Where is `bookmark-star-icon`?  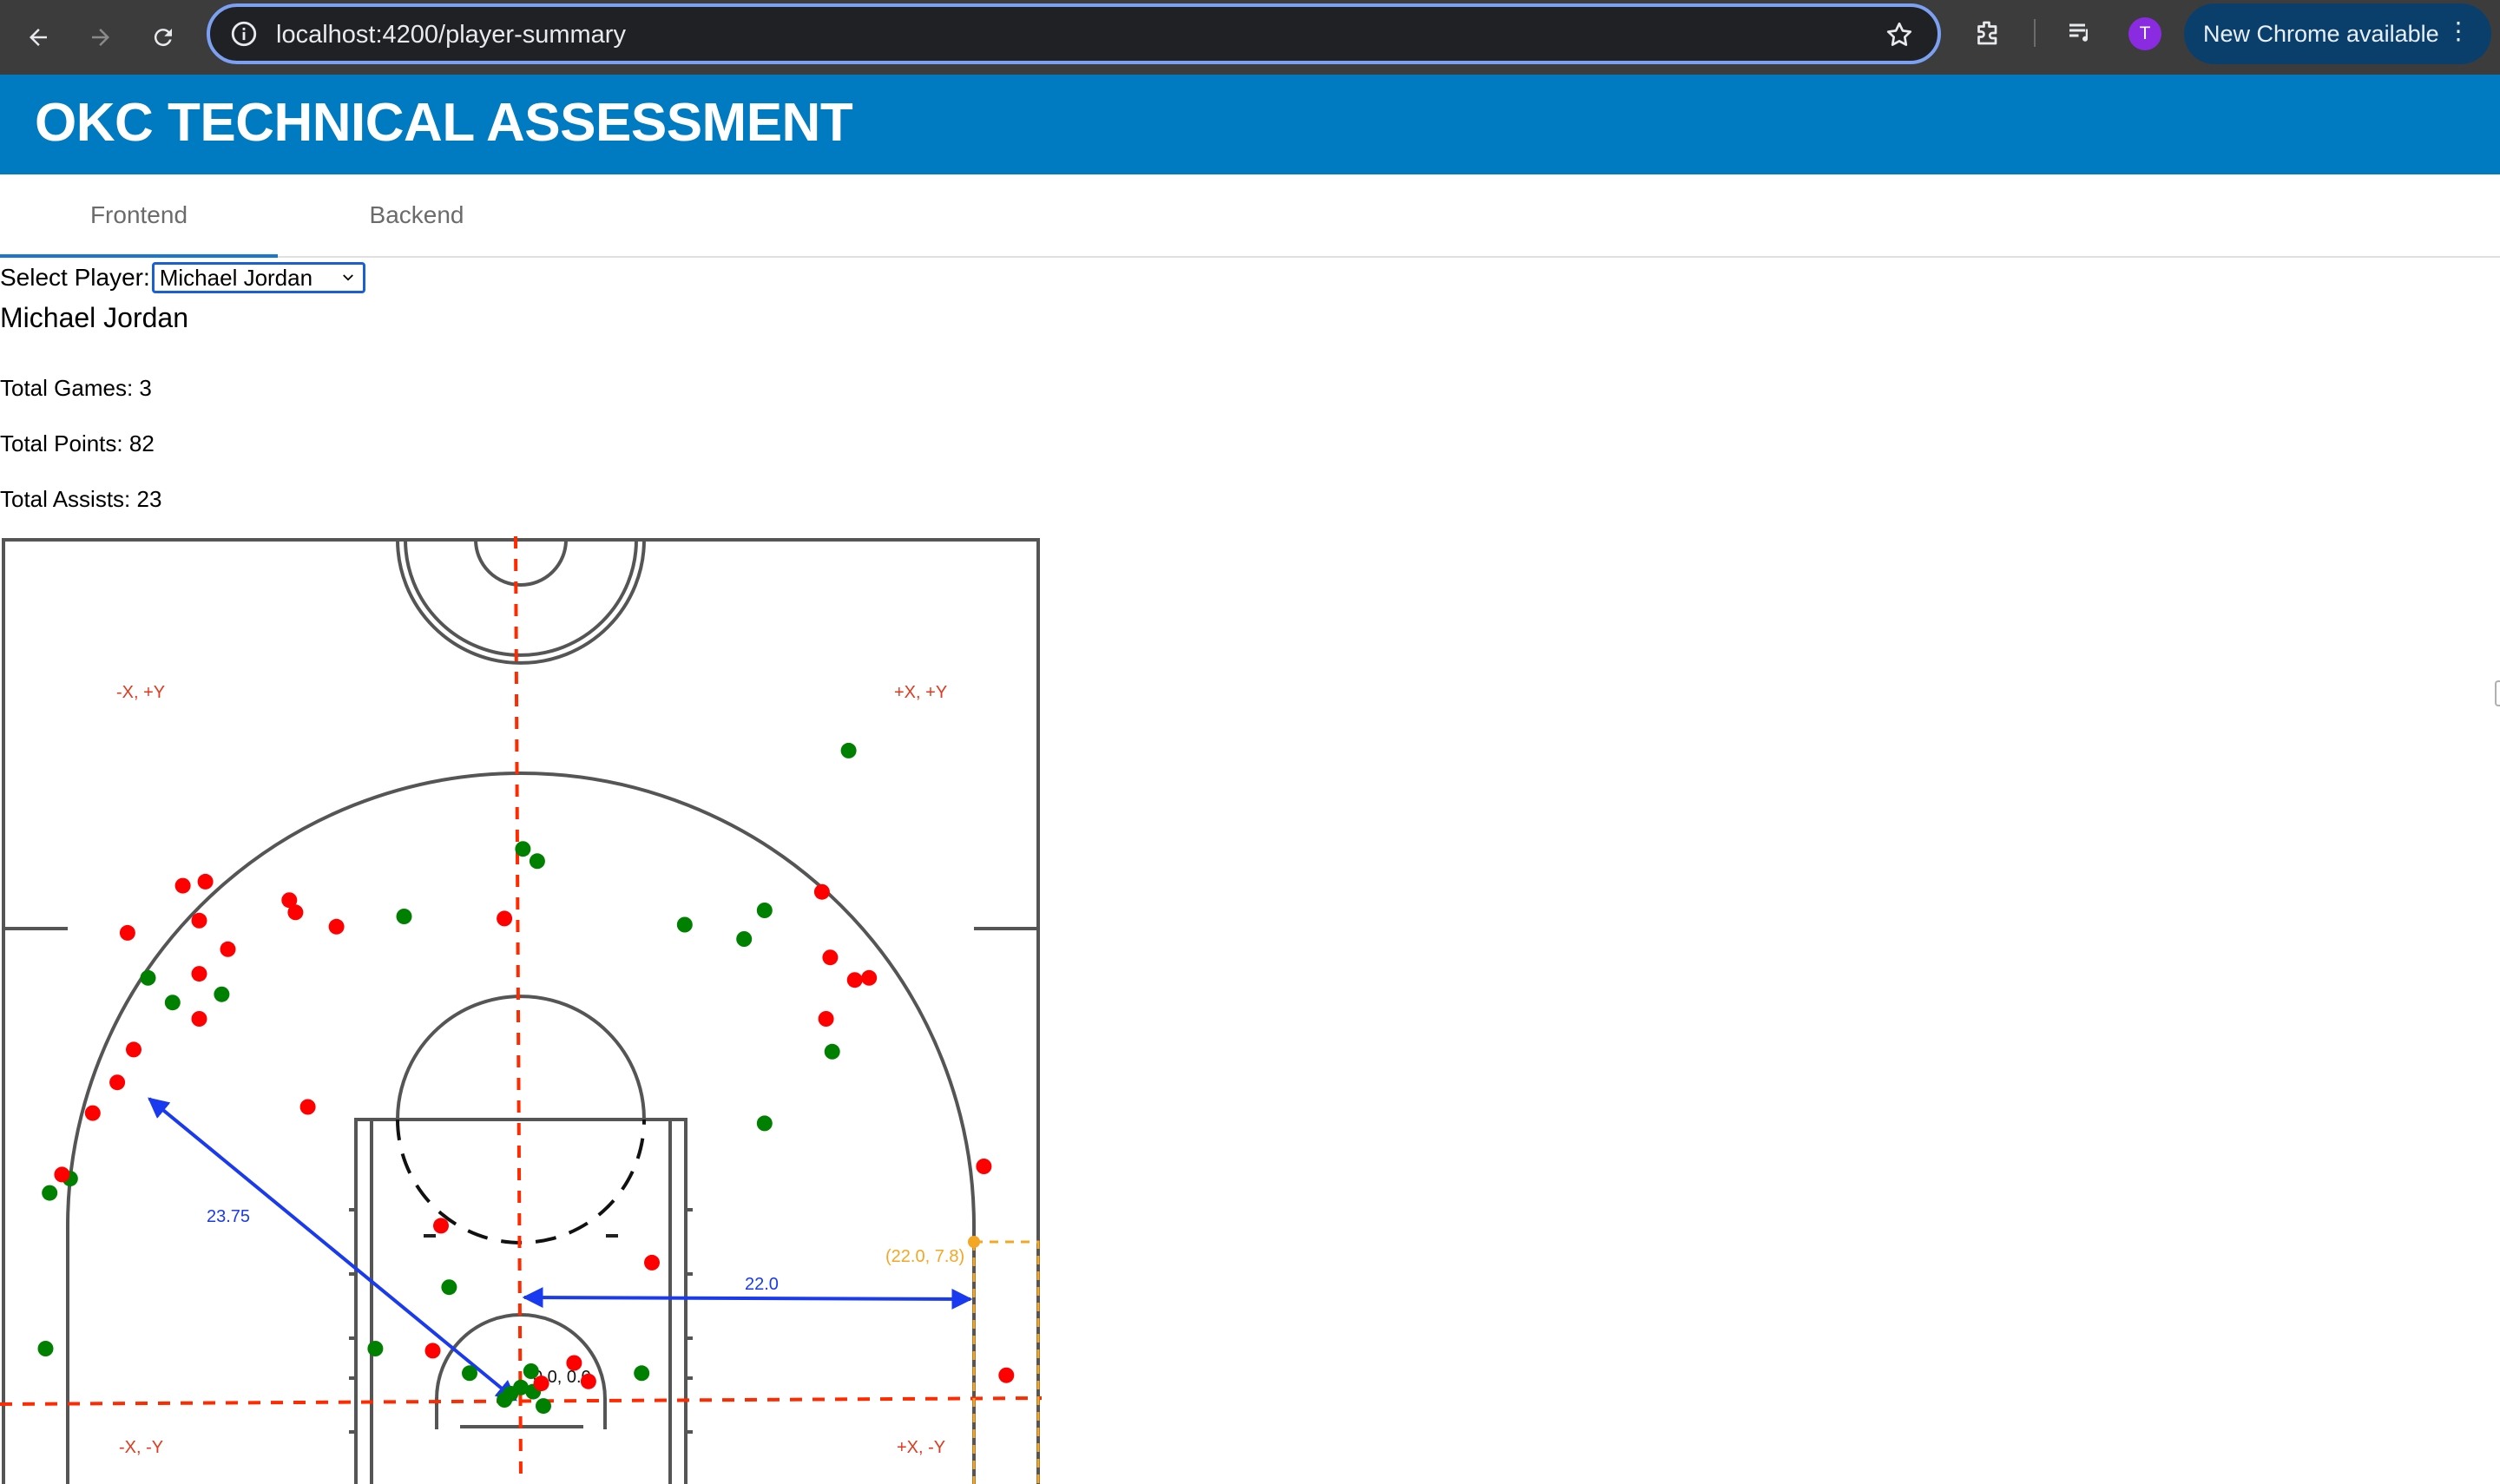
bookmark-star-icon is located at coordinates (1899, 34).